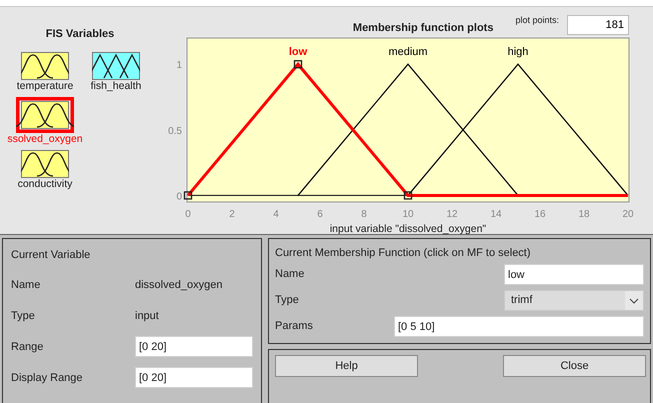  Describe the element at coordinates (276, 214) in the screenshot. I see `x-tick-label: 4` at that location.